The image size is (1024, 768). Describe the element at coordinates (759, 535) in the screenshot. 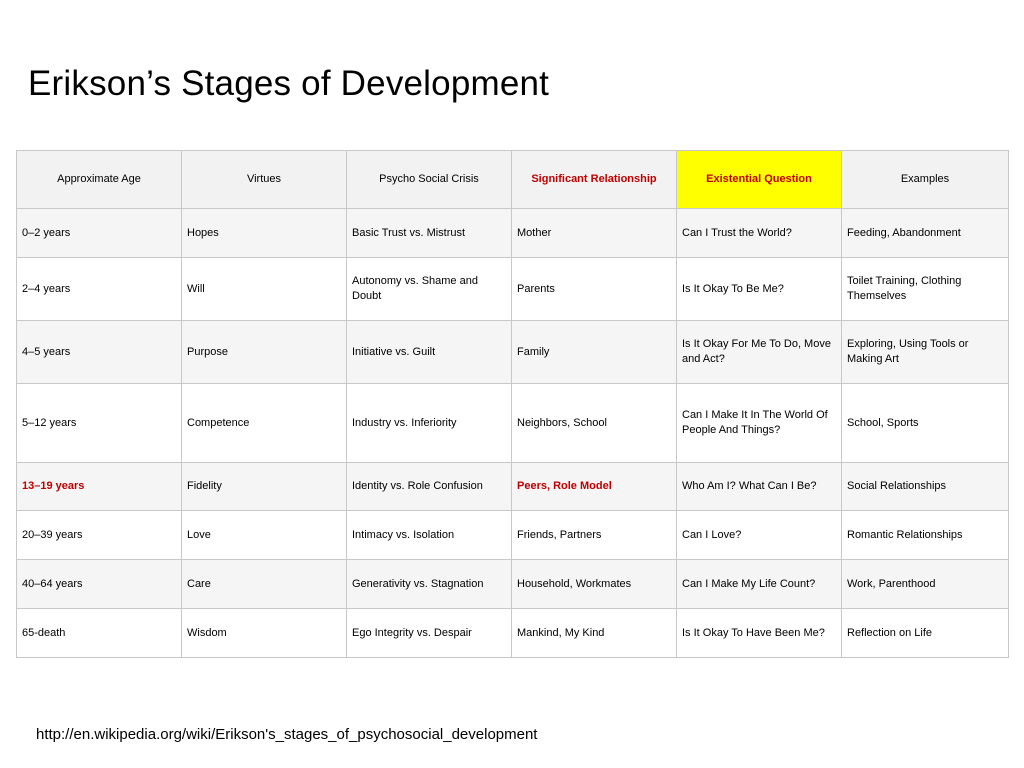

I see `cell-question: Can I Love?` at that location.